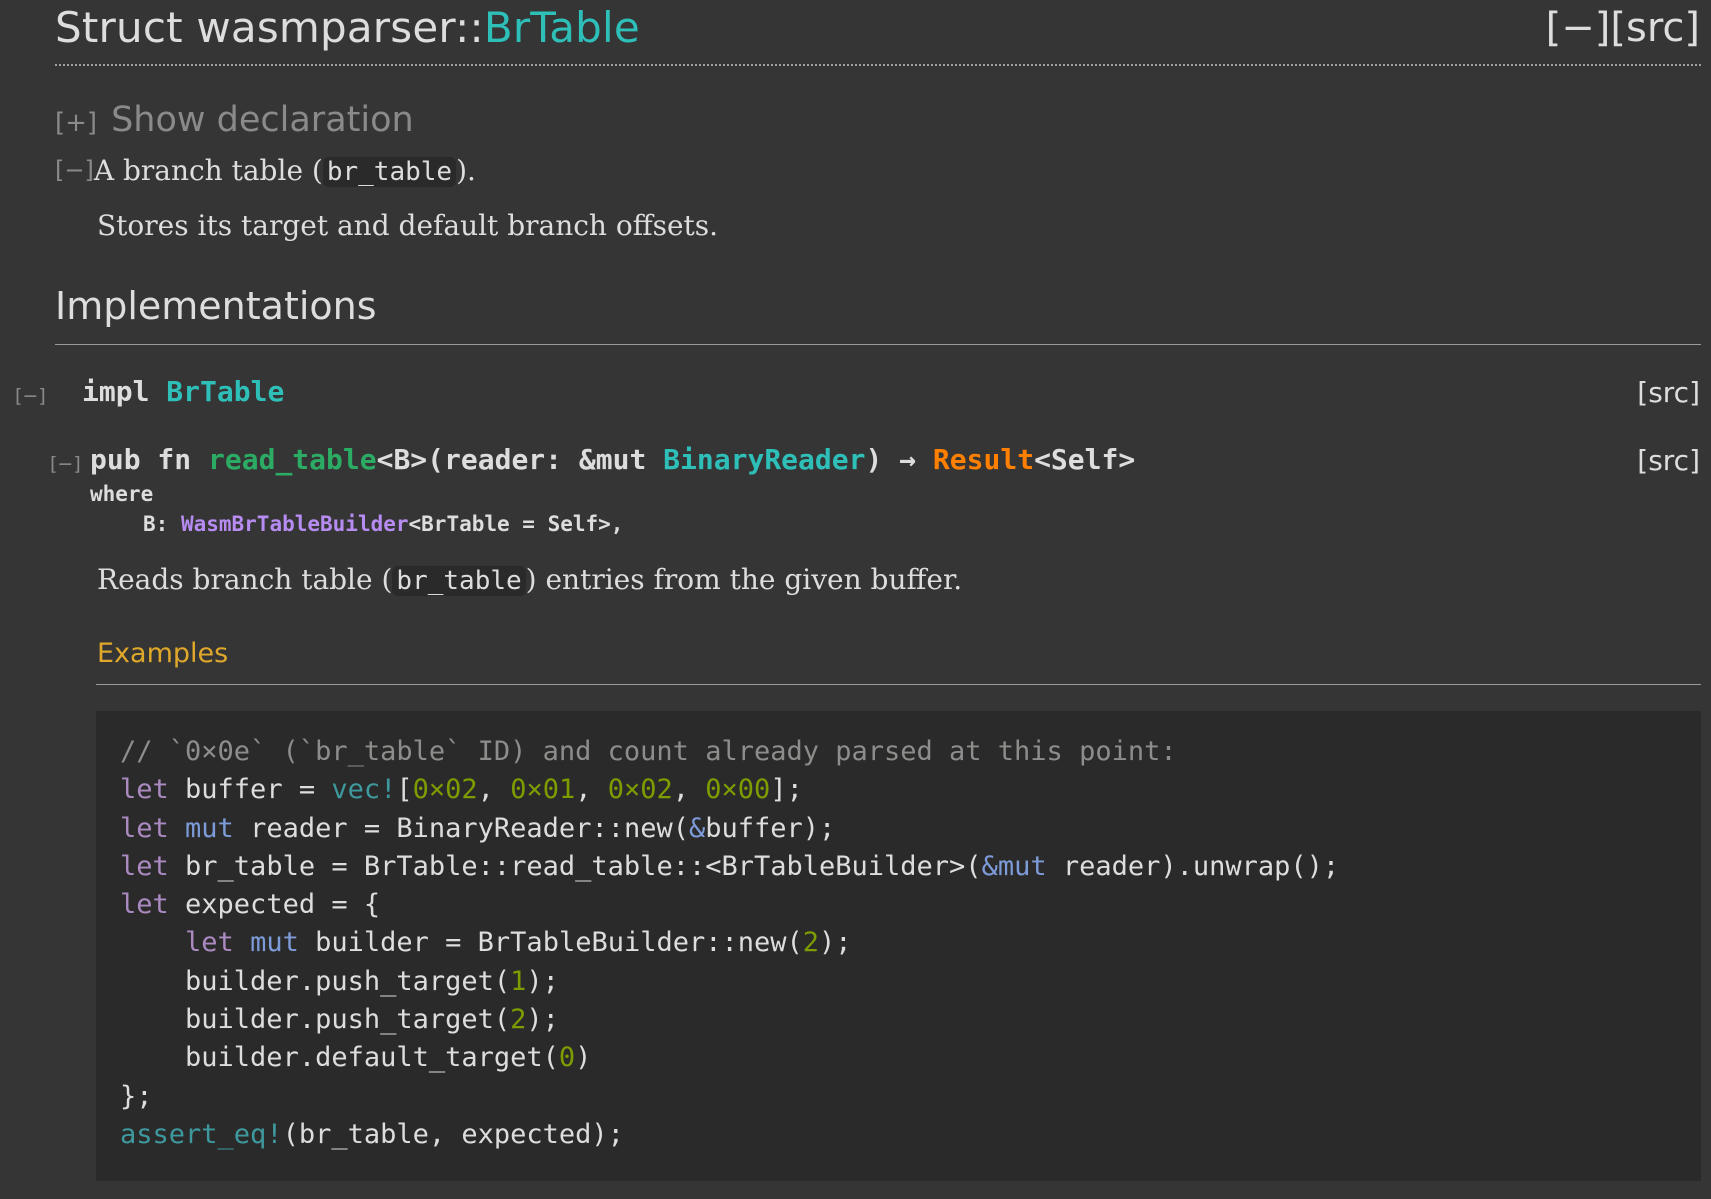 The width and height of the screenshot is (1711, 1199). Describe the element at coordinates (76, 123) in the screenshot. I see `declaration-toggle: [+]` at that location.